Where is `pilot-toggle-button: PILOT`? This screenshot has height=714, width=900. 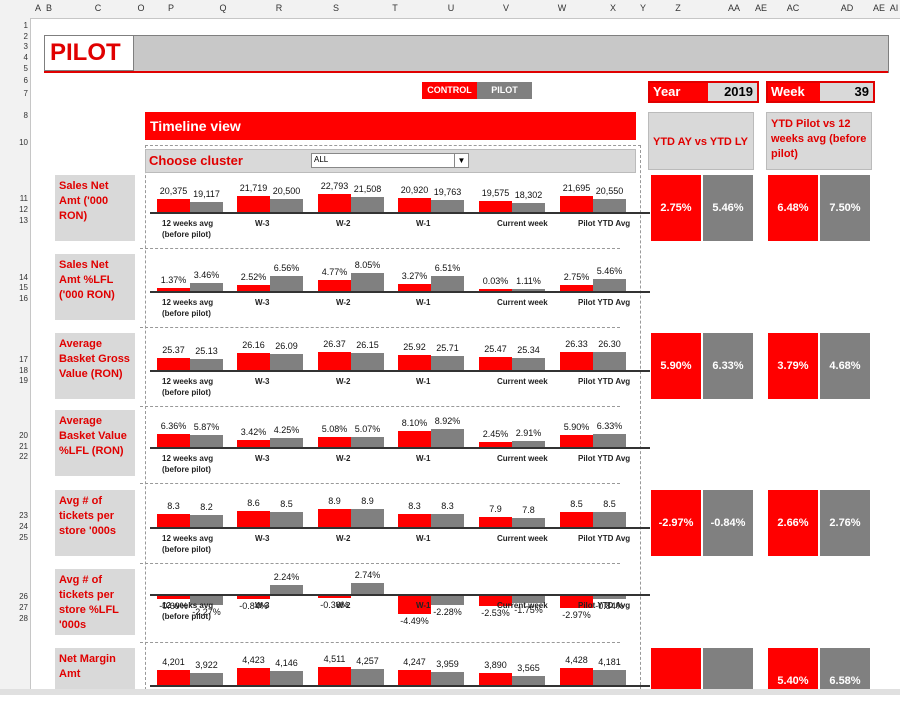 pilot-toggle-button: PILOT is located at coordinates (504, 90).